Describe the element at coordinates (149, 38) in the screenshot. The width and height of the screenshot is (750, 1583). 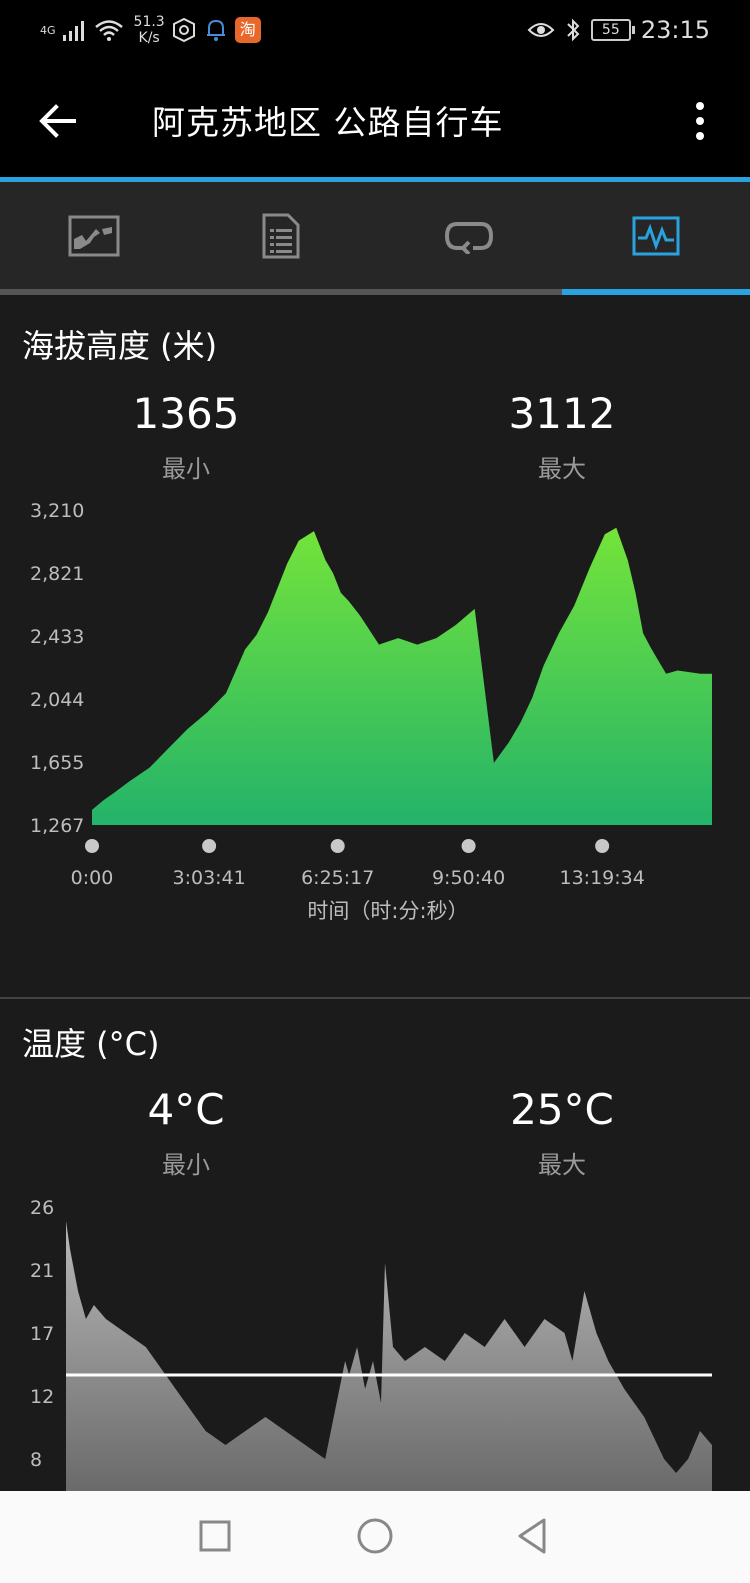
I see `speed-unit: K/s` at that location.